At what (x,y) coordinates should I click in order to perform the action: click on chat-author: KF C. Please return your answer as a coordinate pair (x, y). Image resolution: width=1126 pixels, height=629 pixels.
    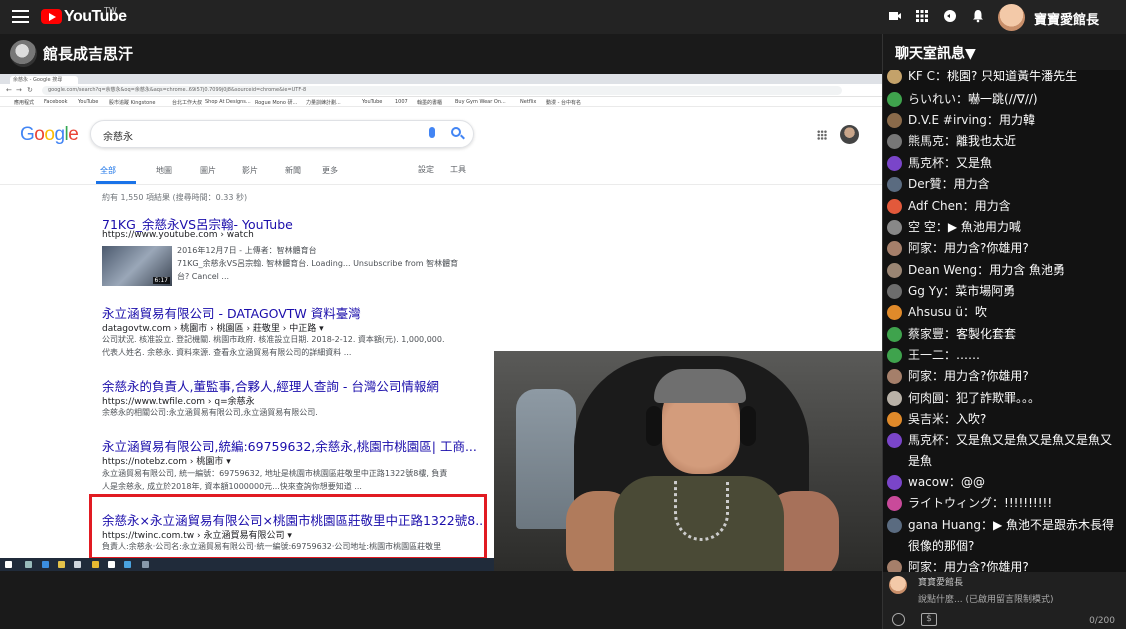
    Looking at the image, I should click on (921, 76).